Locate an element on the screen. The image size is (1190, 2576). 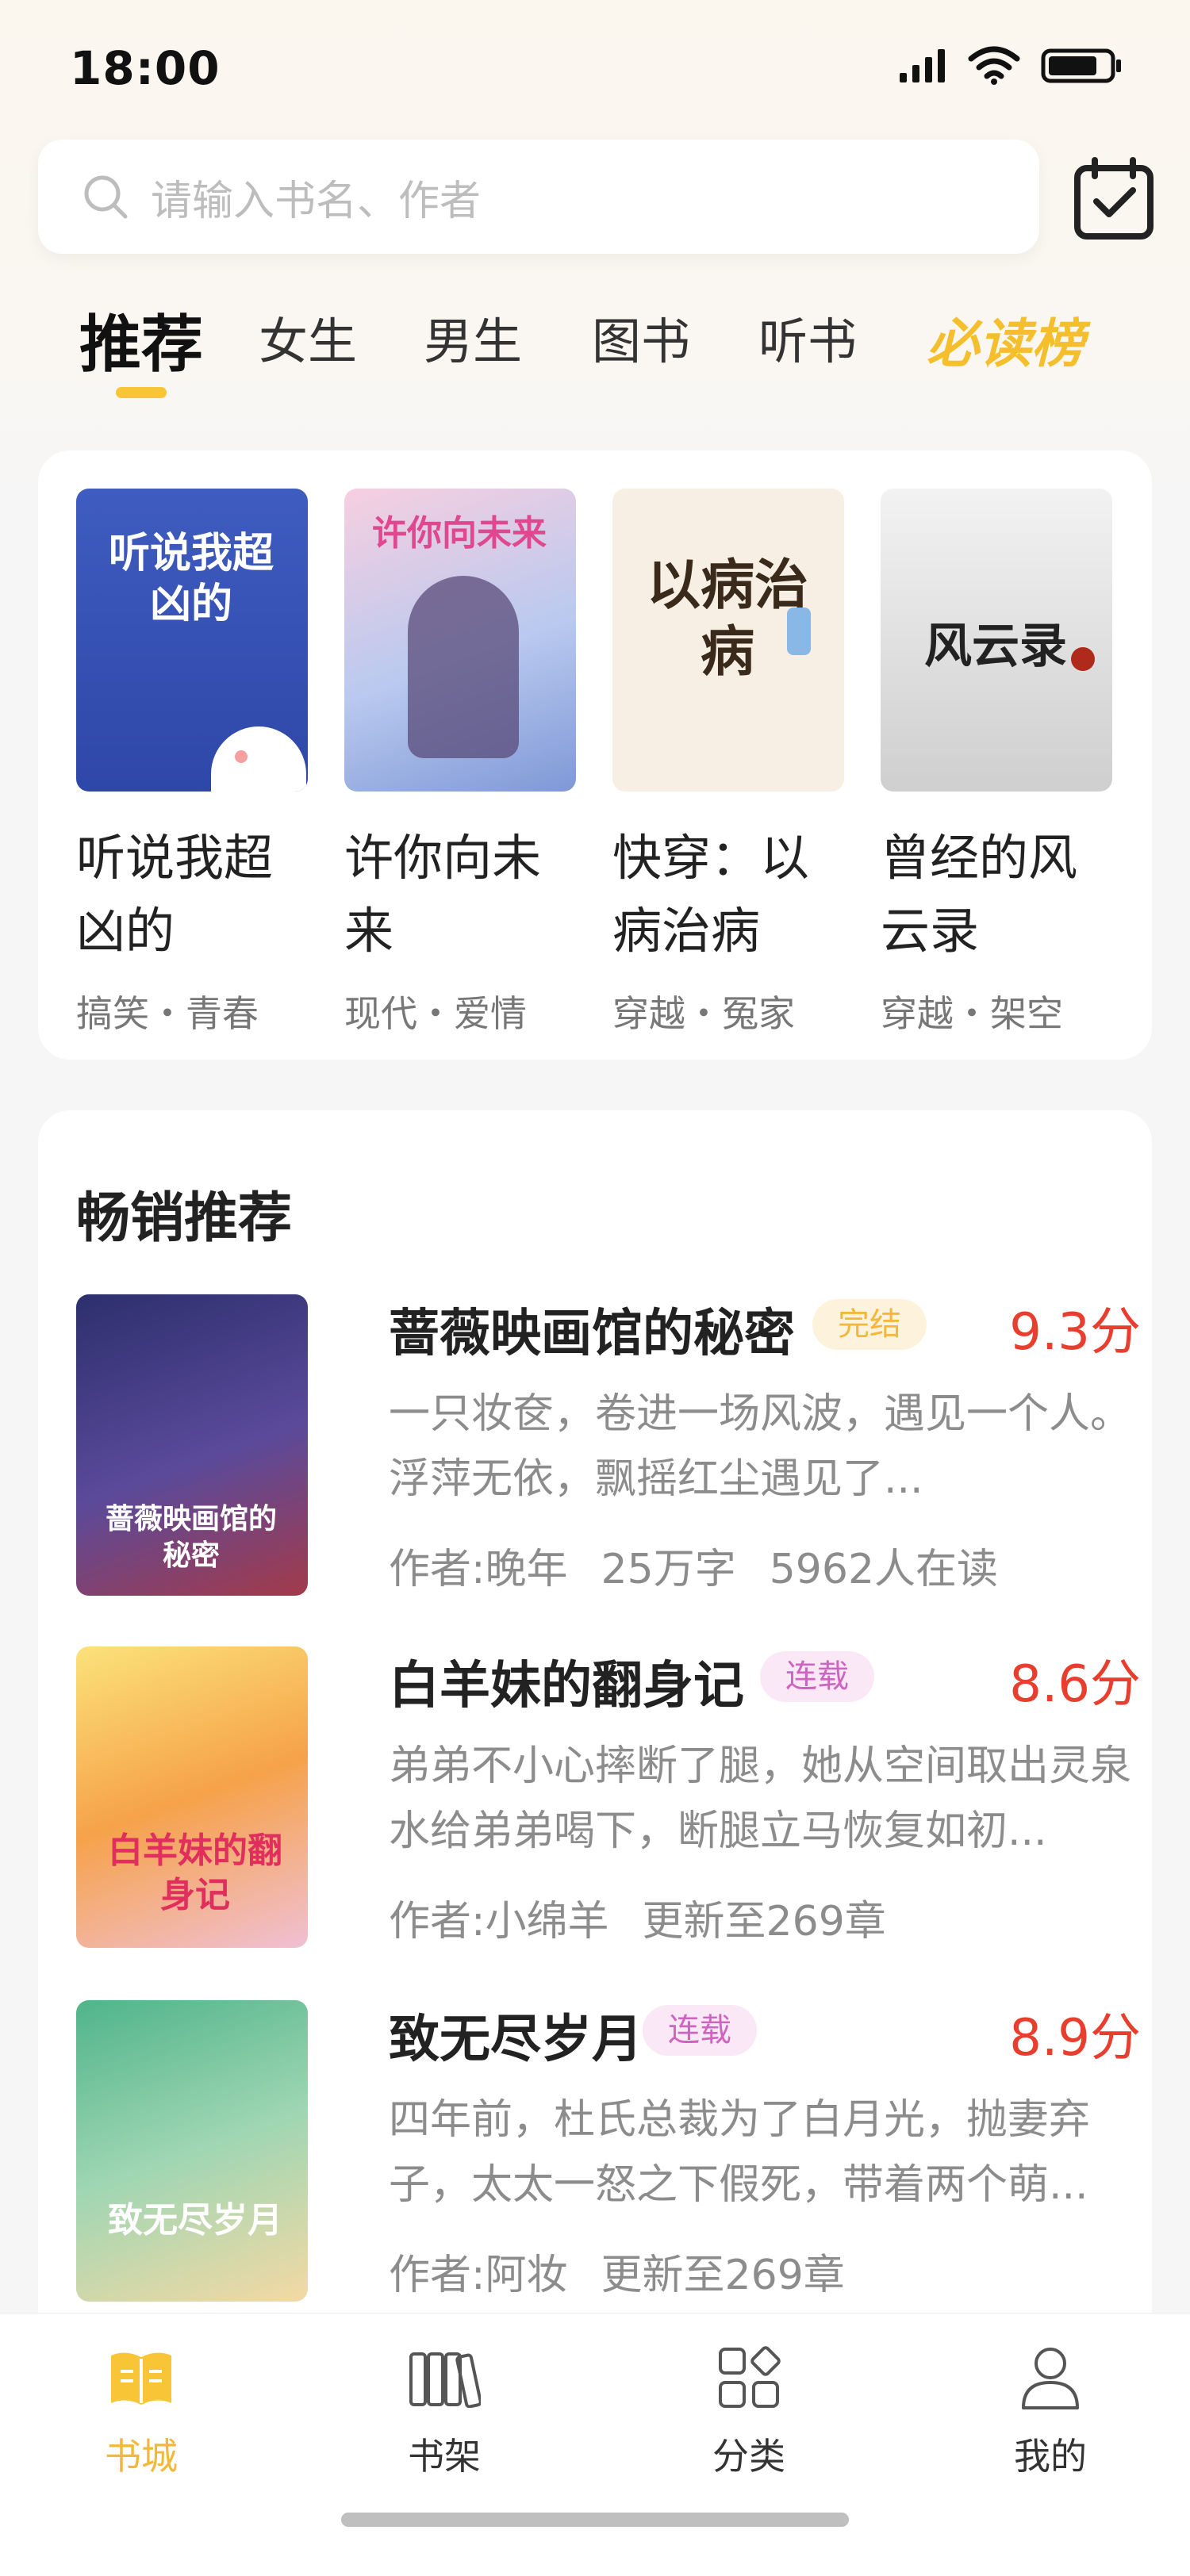
cover-title: 白羊妹的翻身记 is located at coordinates (195, 1873).